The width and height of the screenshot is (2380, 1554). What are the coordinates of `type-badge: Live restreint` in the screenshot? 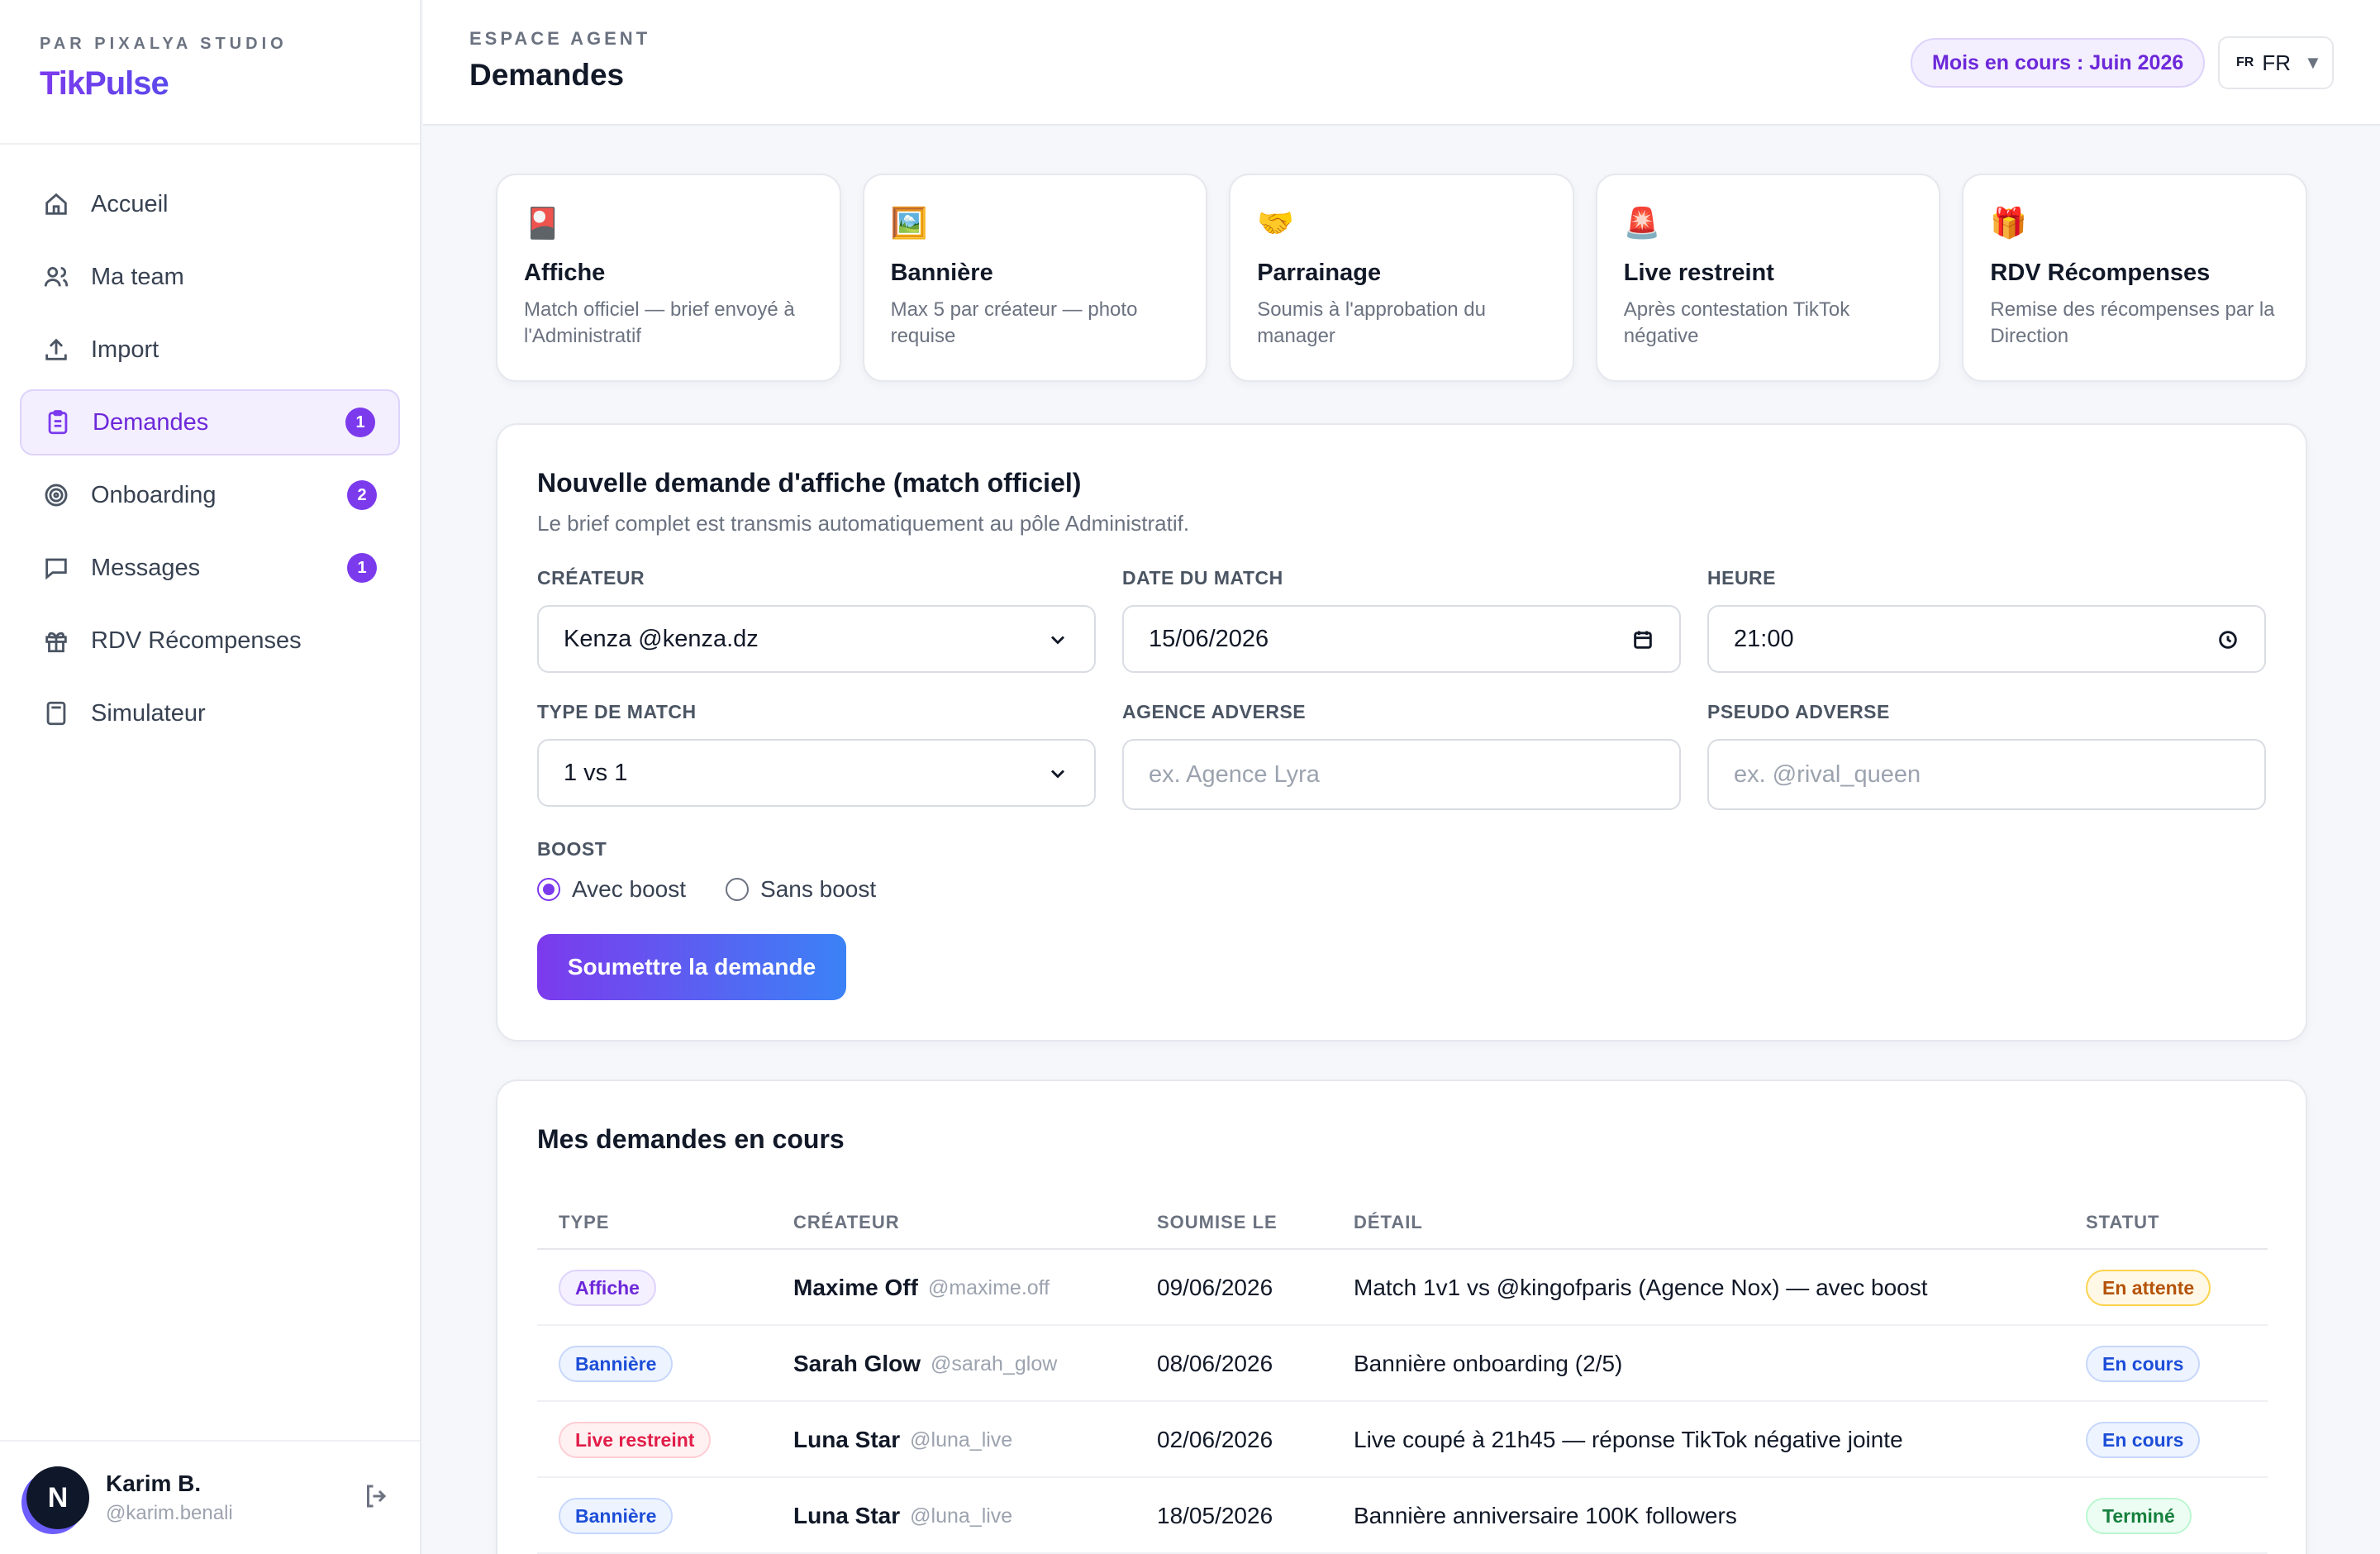 It's located at (635, 1440).